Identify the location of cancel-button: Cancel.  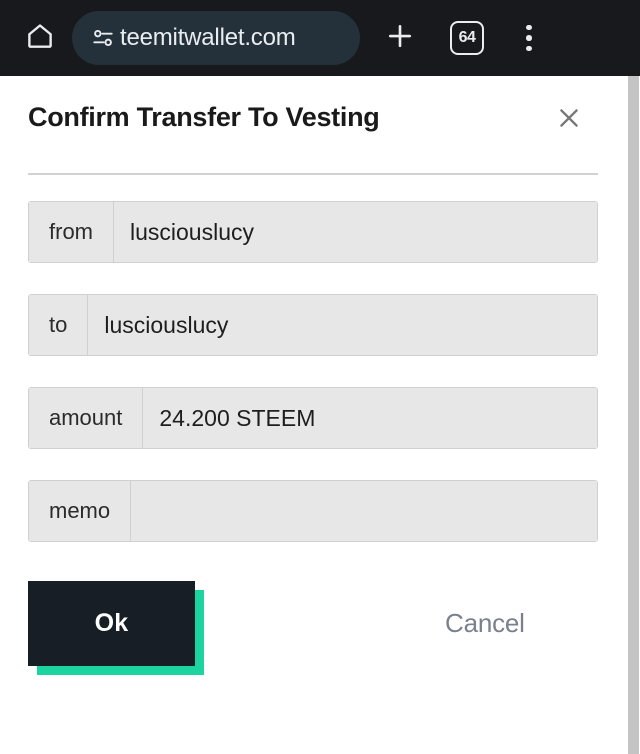
(485, 623).